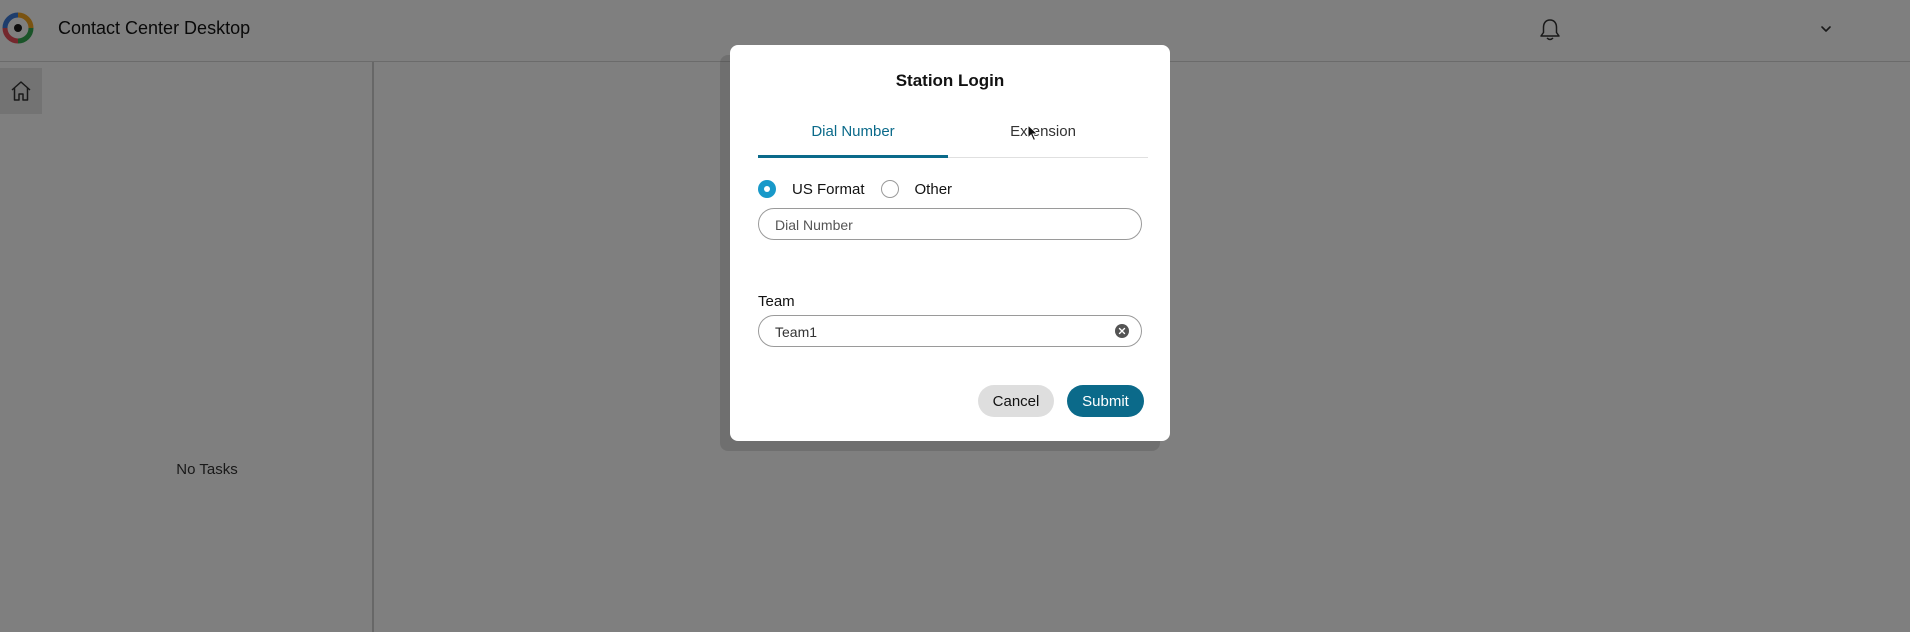  I want to click on team-field, so click(950, 331).